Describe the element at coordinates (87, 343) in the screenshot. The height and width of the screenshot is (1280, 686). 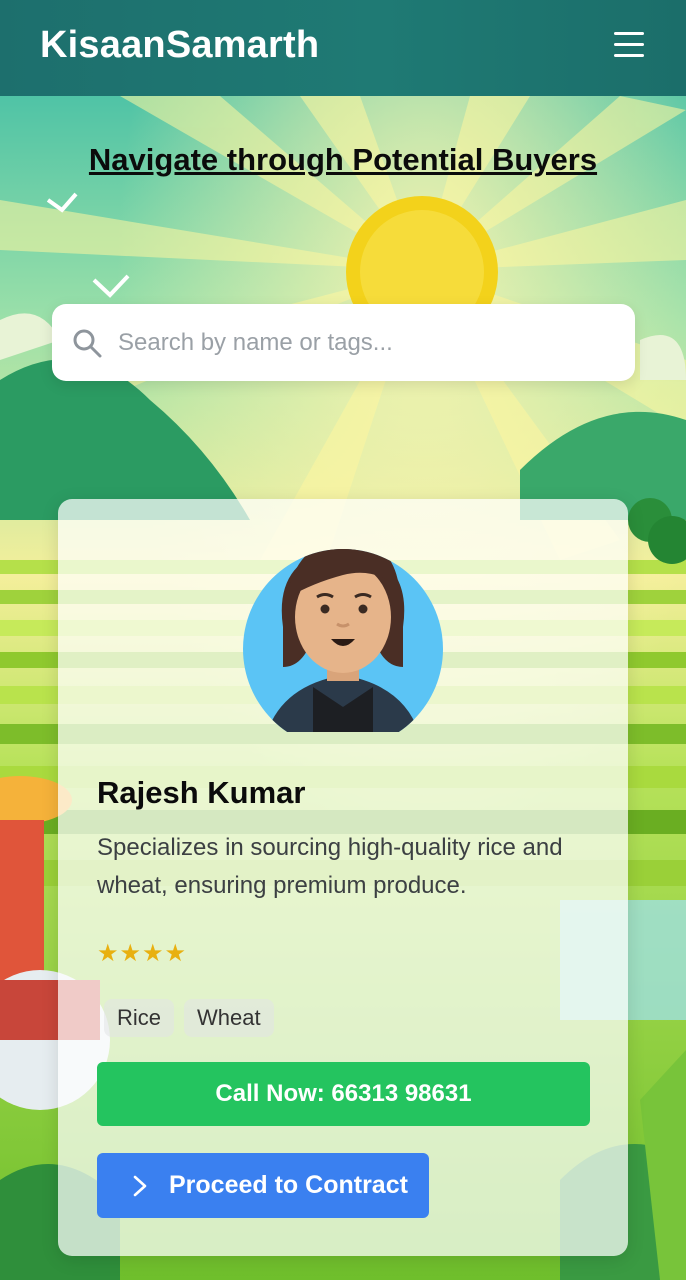
I see `search-icon` at that location.